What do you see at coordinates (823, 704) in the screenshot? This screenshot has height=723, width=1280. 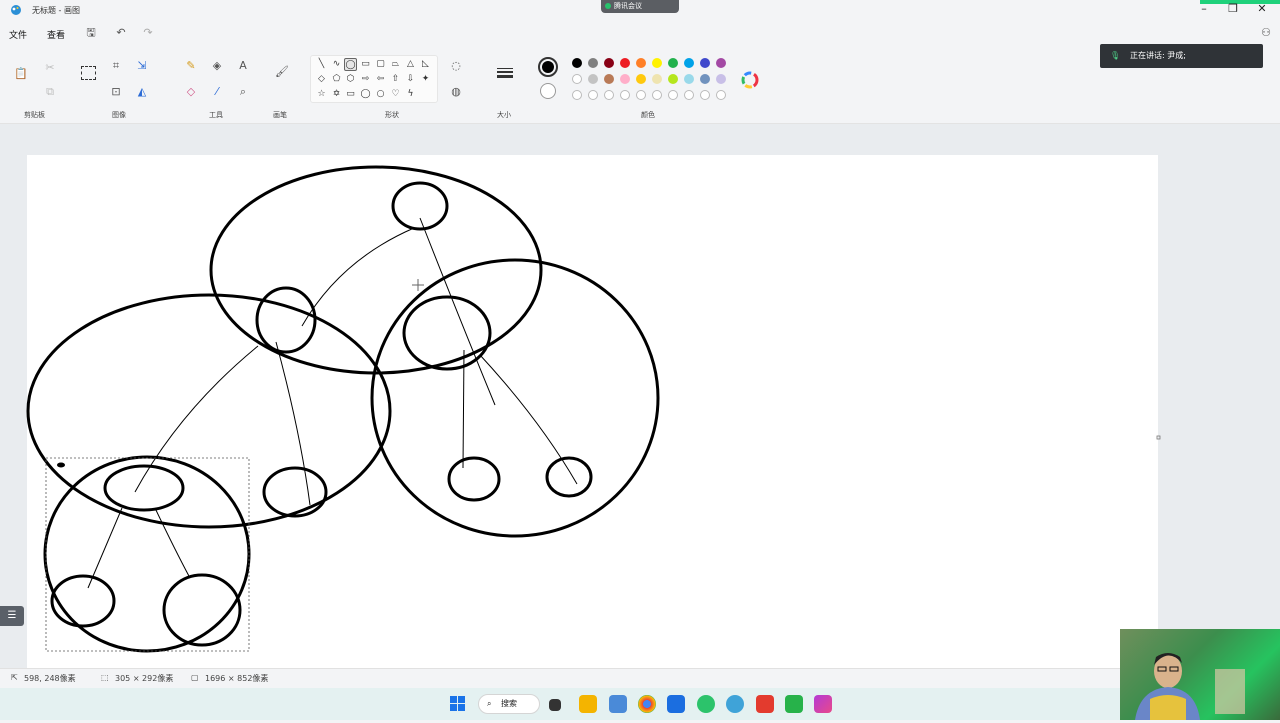 I see `ide-purple-icon` at bounding box center [823, 704].